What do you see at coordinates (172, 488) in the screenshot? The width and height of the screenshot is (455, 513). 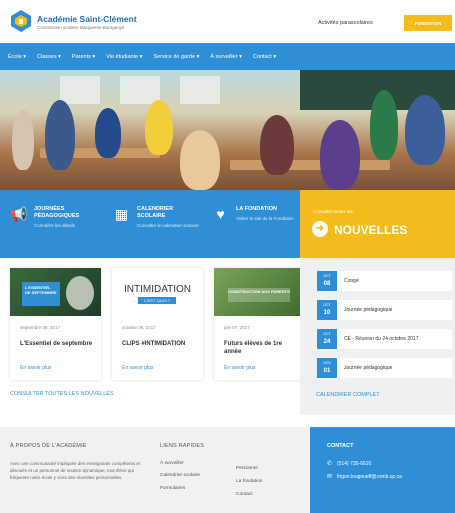 I see `footer-link: Formulaires` at bounding box center [172, 488].